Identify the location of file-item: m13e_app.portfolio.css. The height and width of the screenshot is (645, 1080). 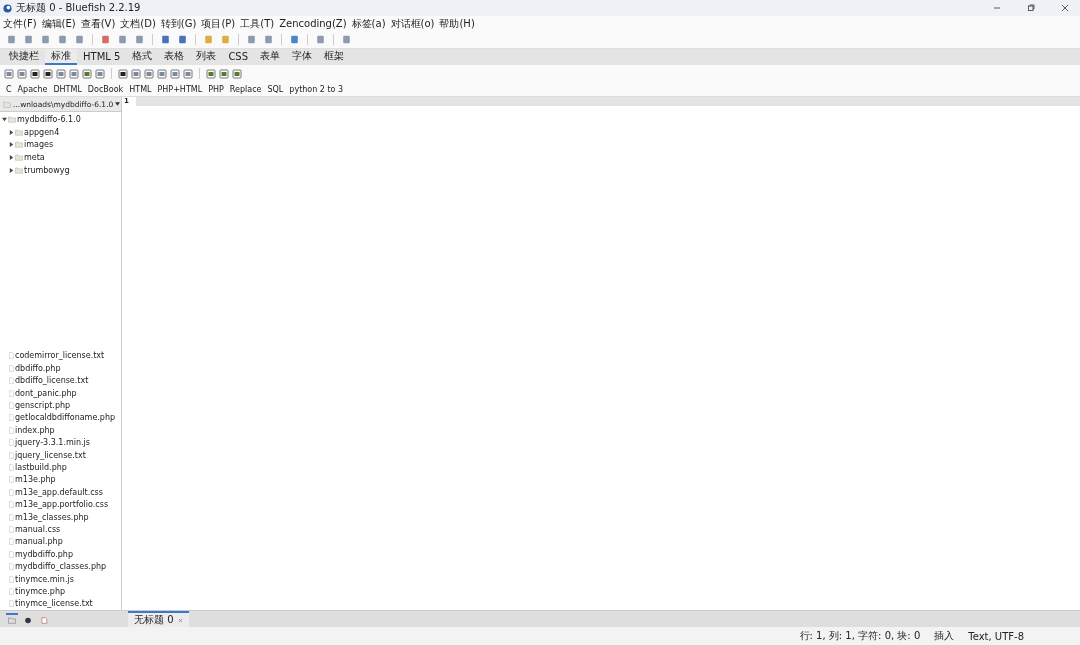
(62, 505).